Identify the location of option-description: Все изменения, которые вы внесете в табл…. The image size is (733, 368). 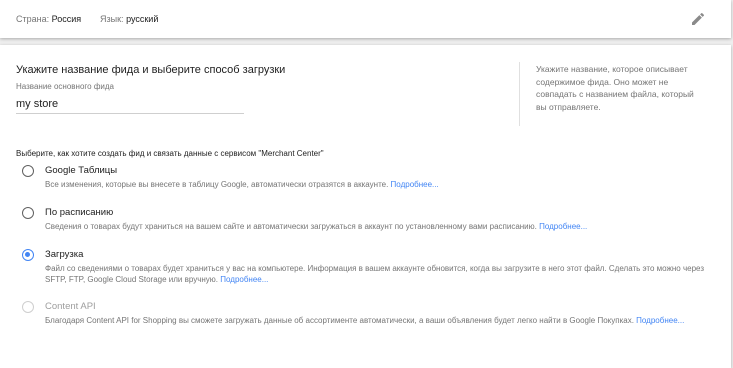
(242, 184).